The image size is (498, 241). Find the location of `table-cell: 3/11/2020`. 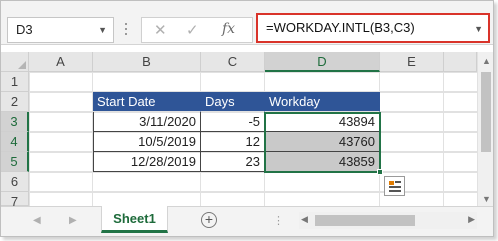

table-cell: 3/11/2020 is located at coordinates (147, 122).